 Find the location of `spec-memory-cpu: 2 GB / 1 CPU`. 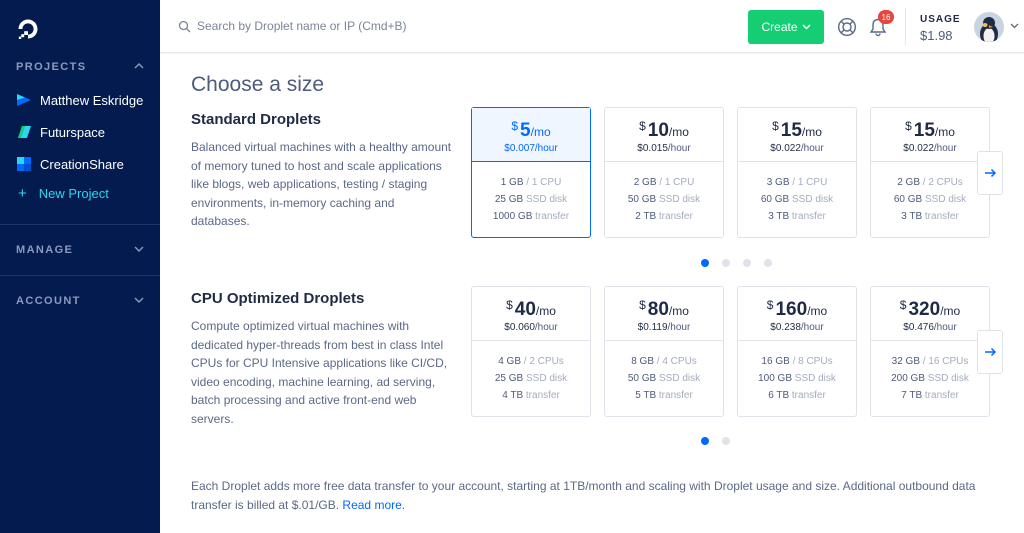

spec-memory-cpu: 2 GB / 1 CPU is located at coordinates (664, 182).